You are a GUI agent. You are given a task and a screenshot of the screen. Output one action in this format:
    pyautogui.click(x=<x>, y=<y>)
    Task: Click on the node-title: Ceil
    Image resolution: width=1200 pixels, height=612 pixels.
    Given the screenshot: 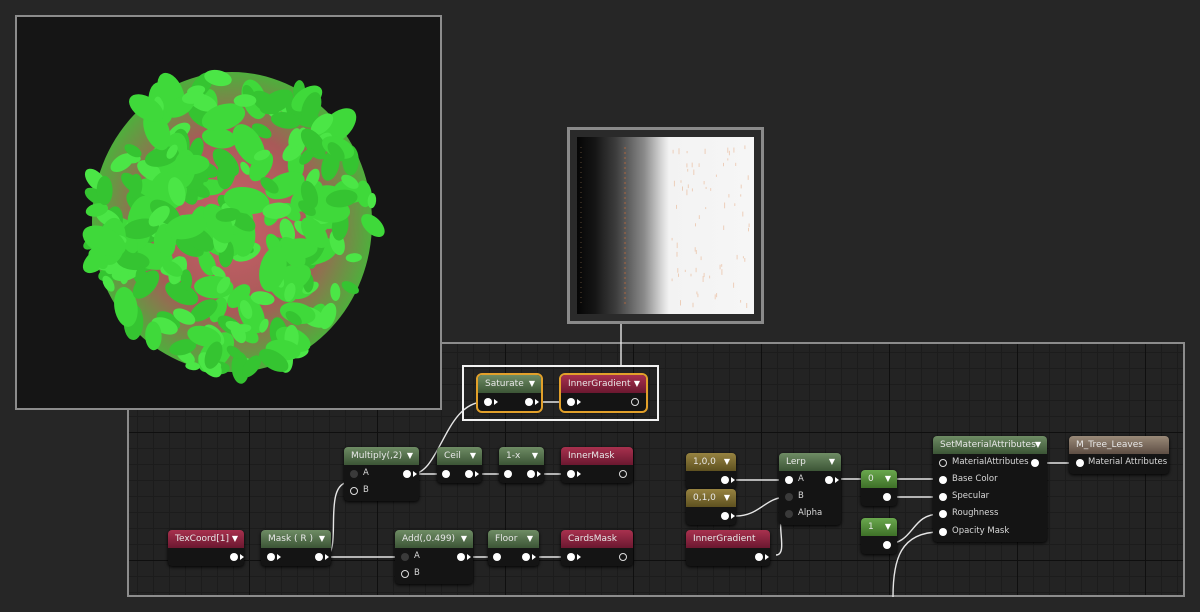 What is the action you would take?
    pyautogui.click(x=452, y=456)
    